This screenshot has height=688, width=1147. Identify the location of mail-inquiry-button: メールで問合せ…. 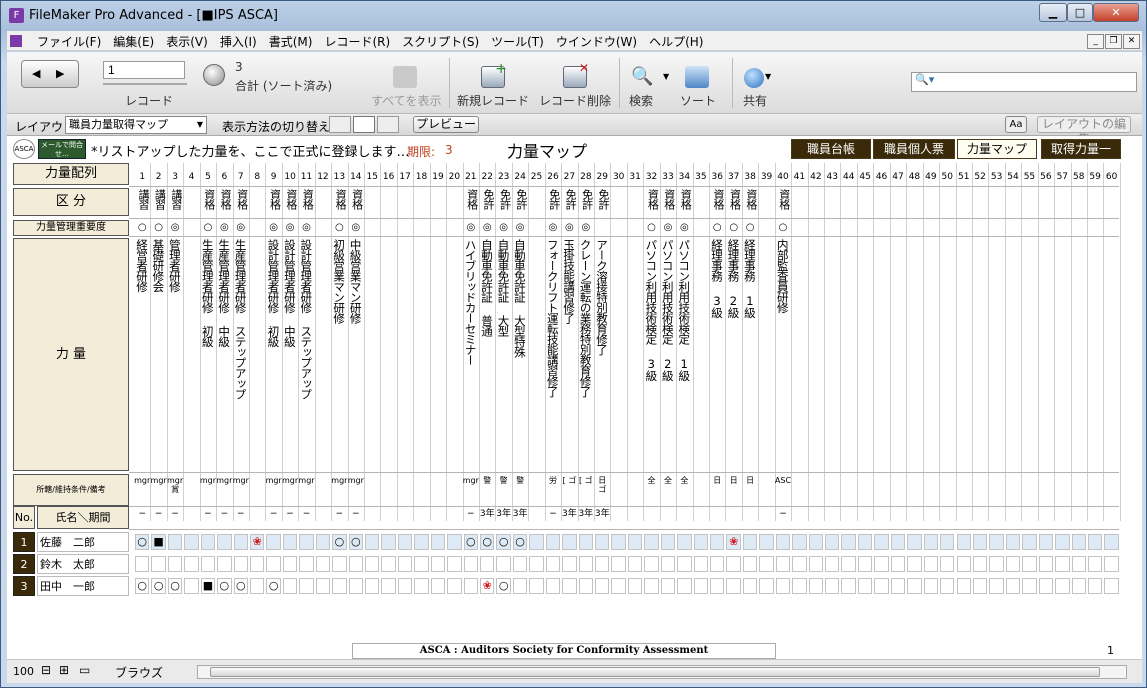
(62, 149).